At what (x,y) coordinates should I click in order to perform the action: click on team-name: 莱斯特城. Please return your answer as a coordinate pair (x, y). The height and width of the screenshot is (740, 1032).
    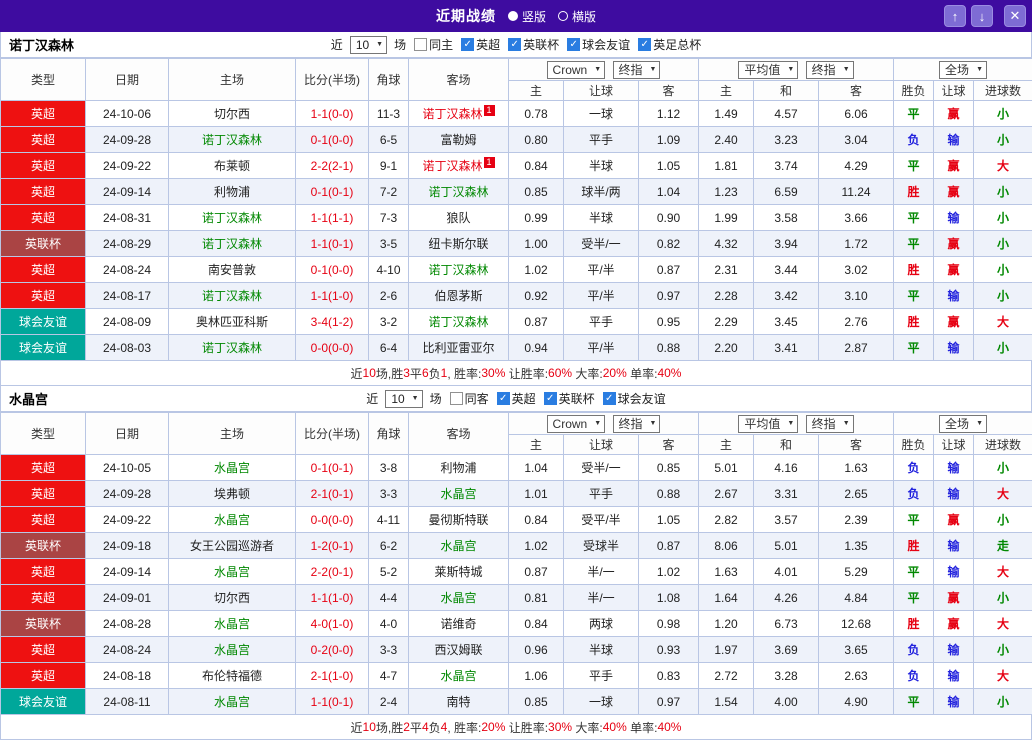
    Looking at the image, I should click on (458, 572).